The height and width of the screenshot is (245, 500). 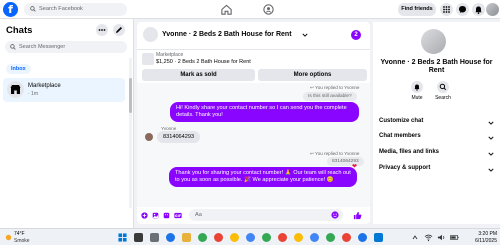 I want to click on search-in-chat-button, so click(x=443, y=87).